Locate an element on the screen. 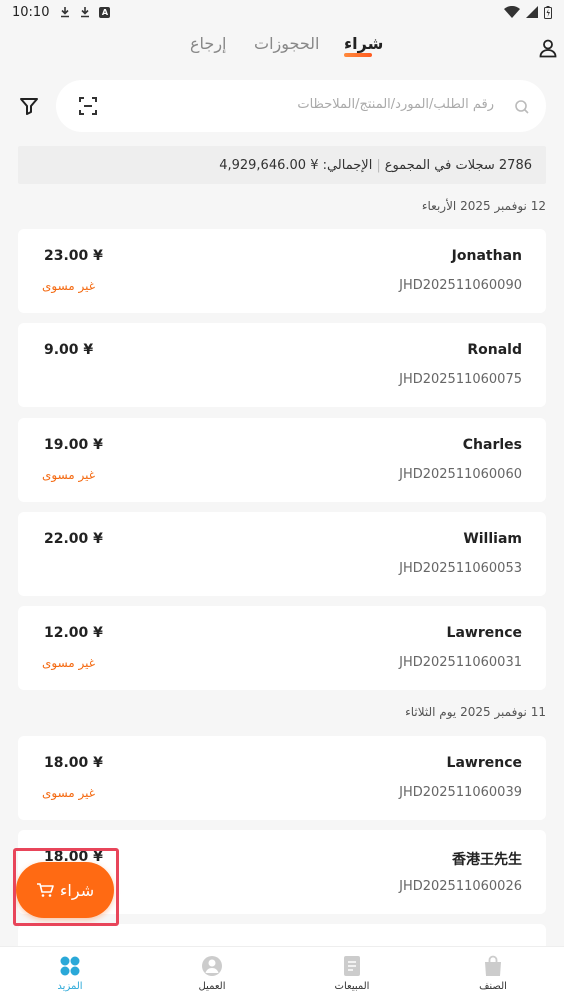  order-card: Ronald JHD202511060075 9.00 ¥ is located at coordinates (282, 365).